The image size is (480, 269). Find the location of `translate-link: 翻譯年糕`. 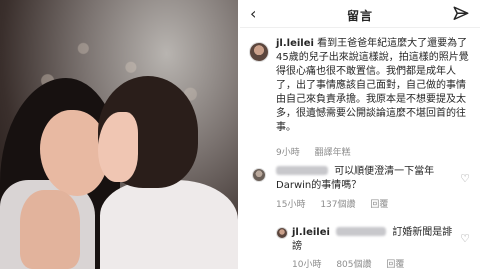

translate-link: 翻譯年糕 is located at coordinates (333, 153).